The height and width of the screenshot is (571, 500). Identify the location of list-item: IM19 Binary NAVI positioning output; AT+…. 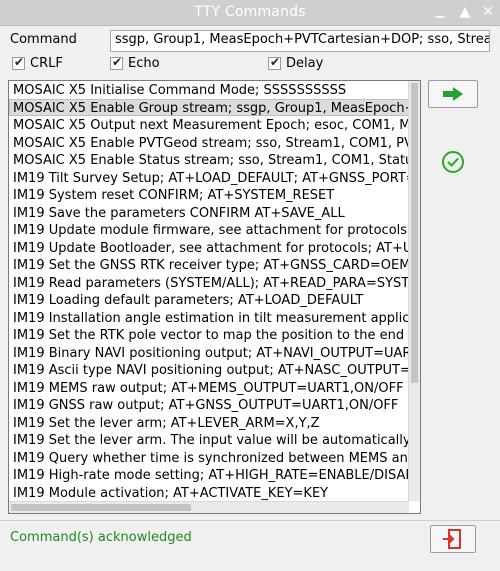
(209, 353).